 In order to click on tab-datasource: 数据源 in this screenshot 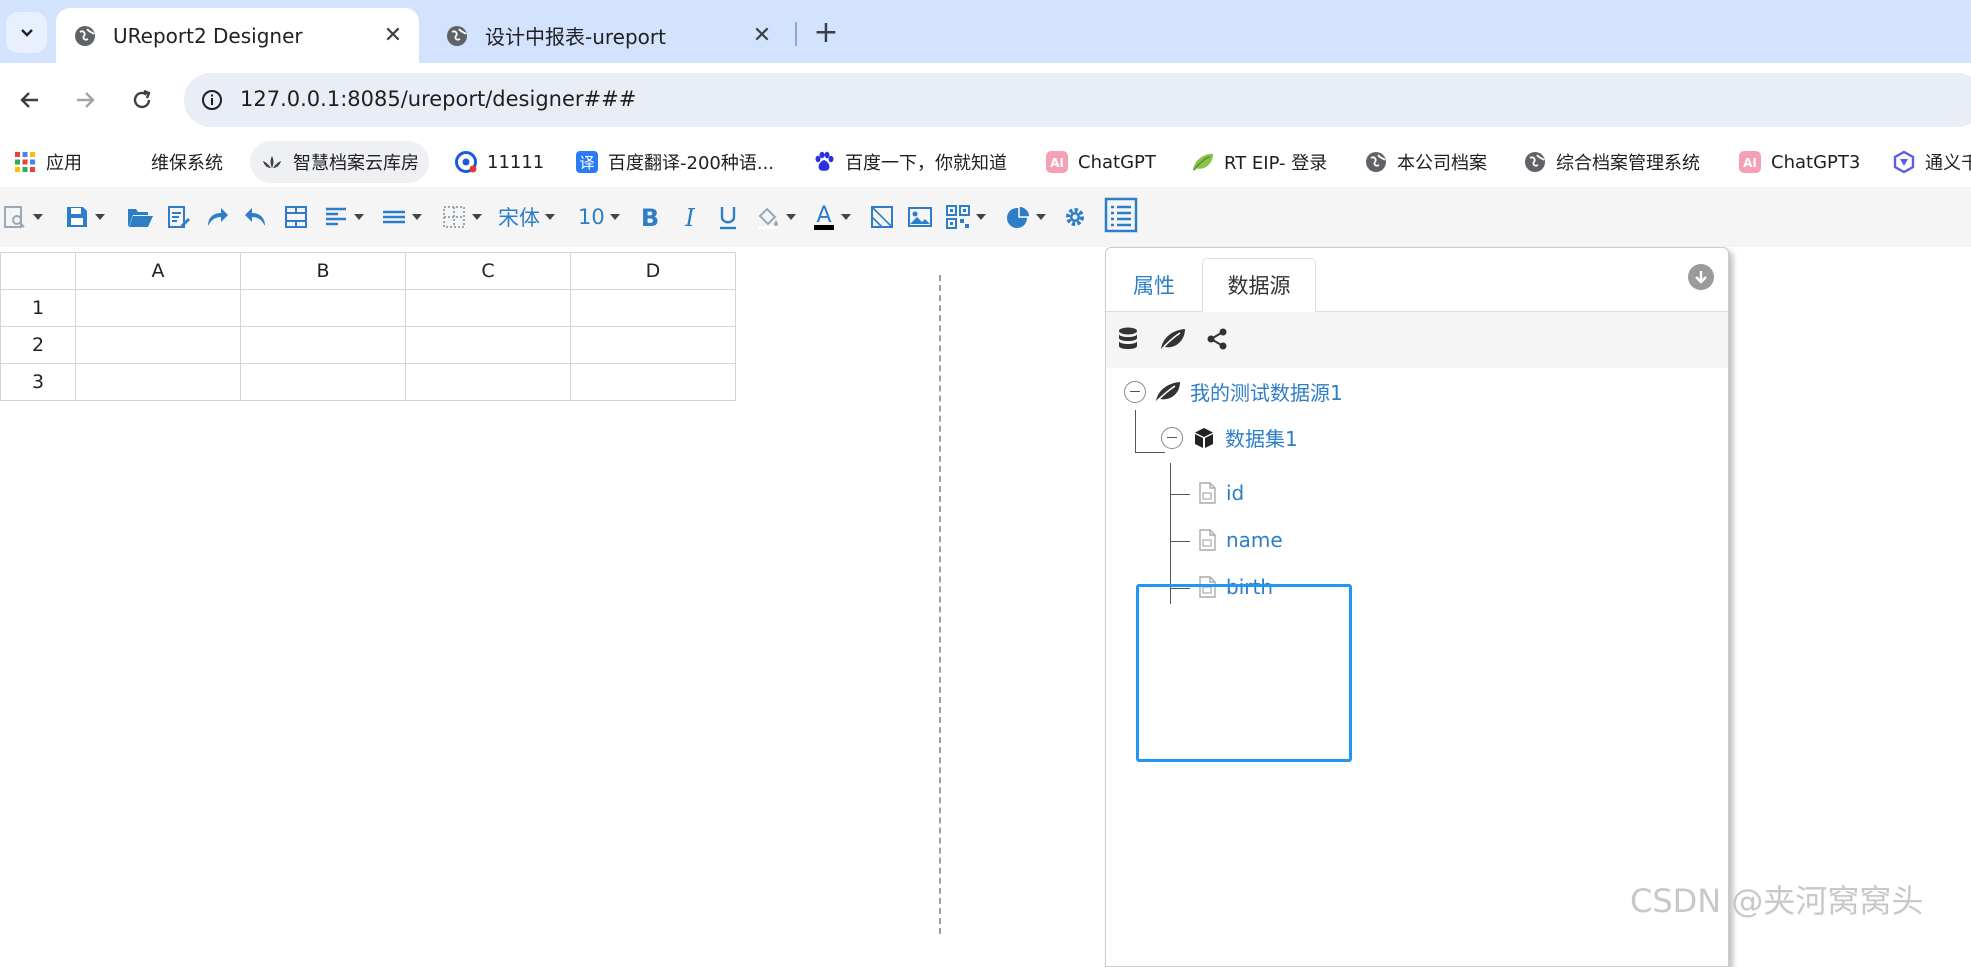, I will do `click(1259, 285)`.